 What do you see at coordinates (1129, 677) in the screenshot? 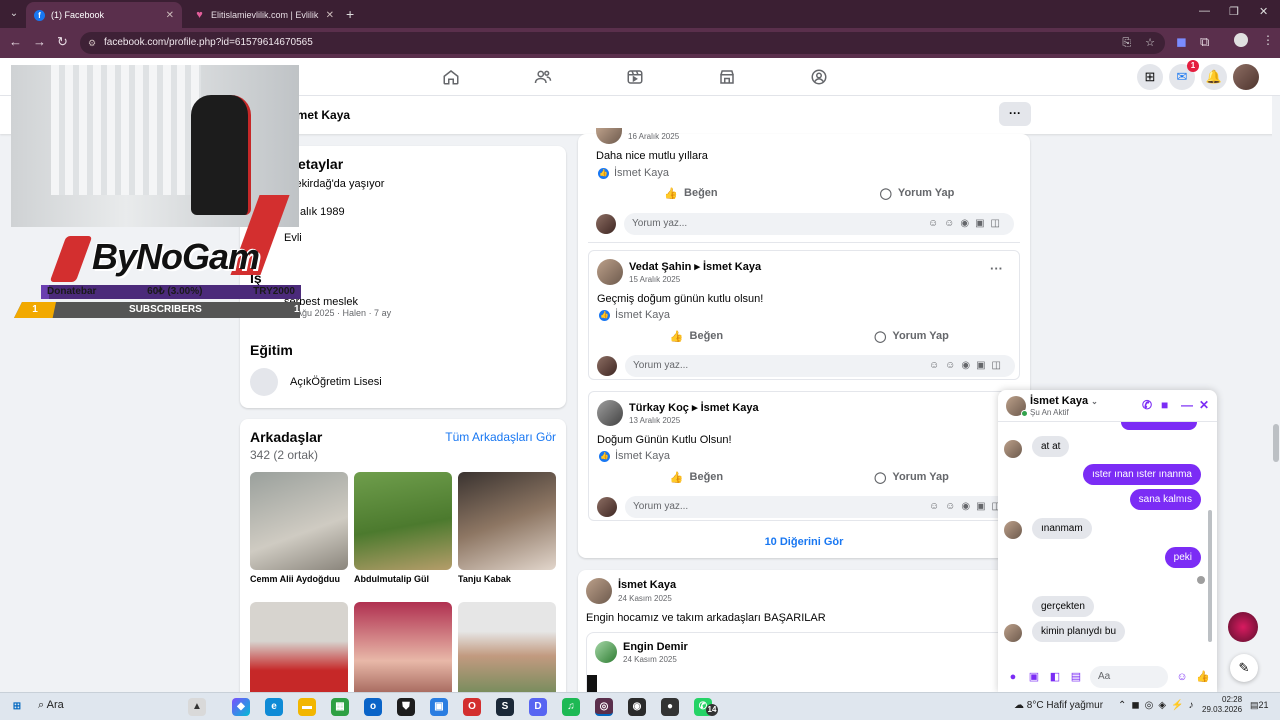
I see `message-input: Aa` at bounding box center [1129, 677].